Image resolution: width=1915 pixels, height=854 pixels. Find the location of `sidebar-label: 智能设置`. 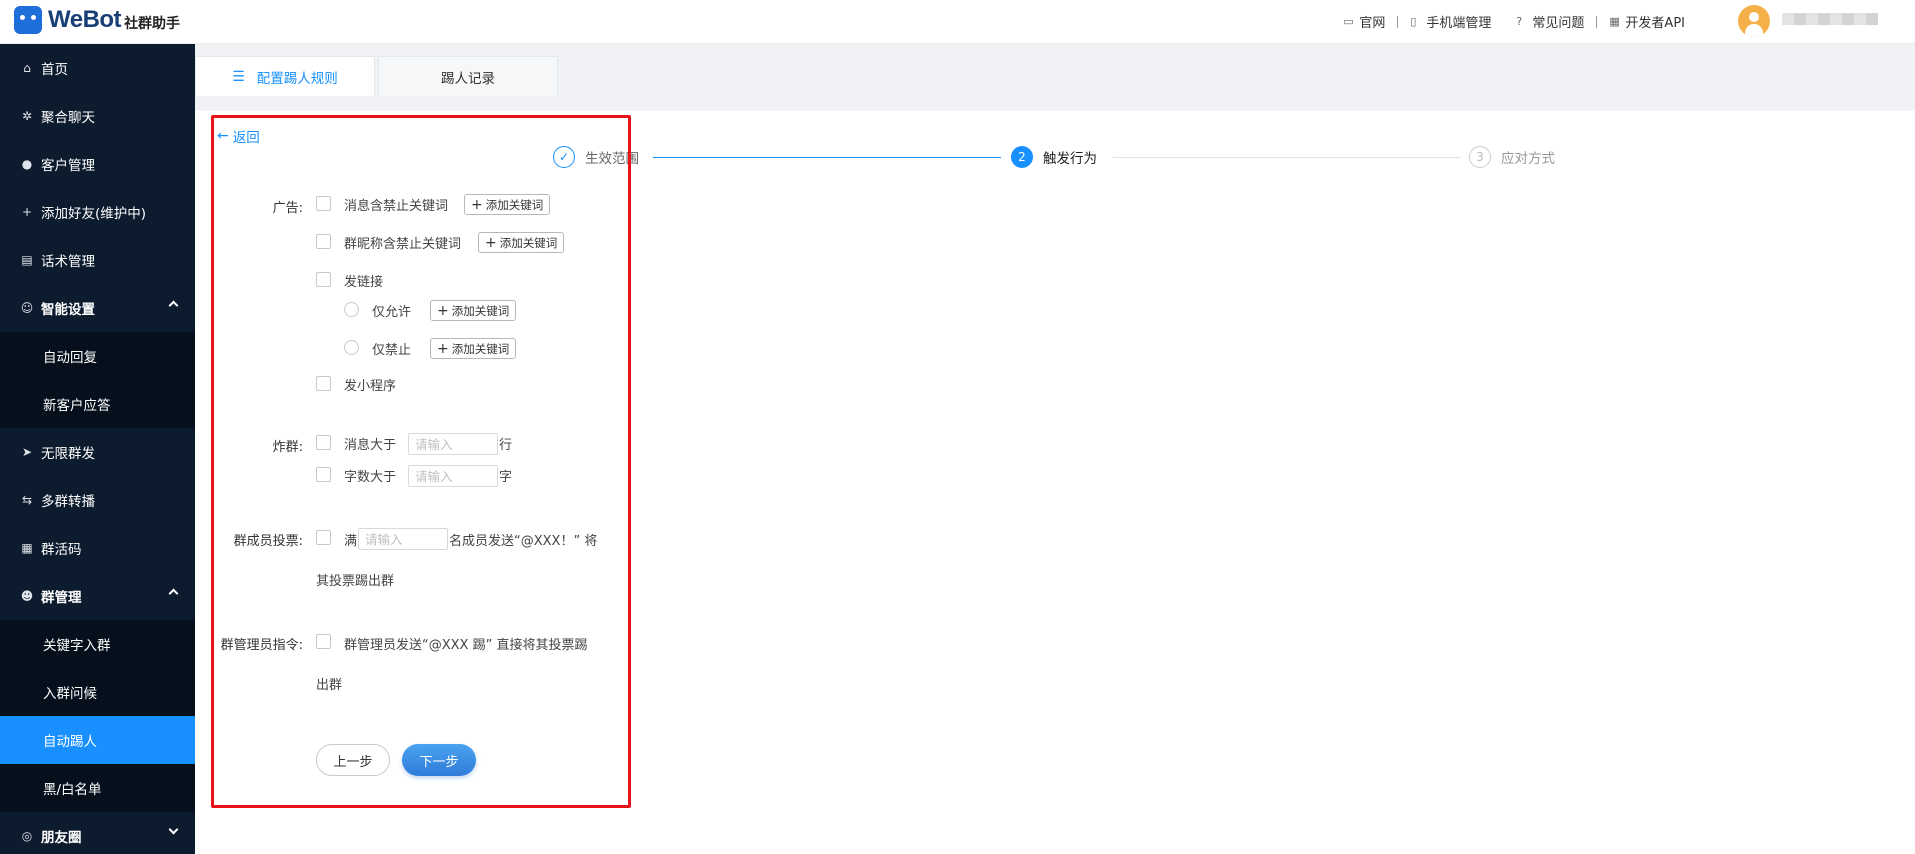

sidebar-label: 智能设置 is located at coordinates (68, 310).